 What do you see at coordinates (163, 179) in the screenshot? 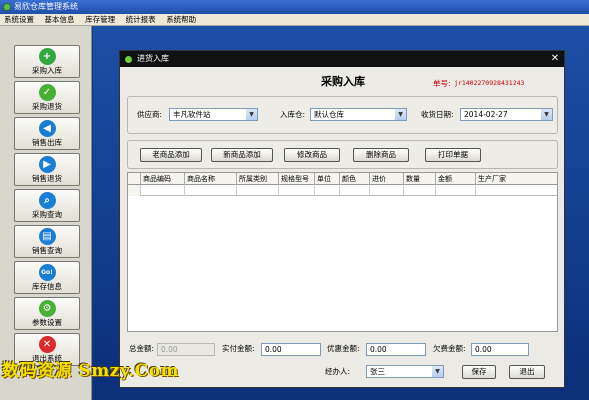
I see `column-header: 商品编码` at bounding box center [163, 179].